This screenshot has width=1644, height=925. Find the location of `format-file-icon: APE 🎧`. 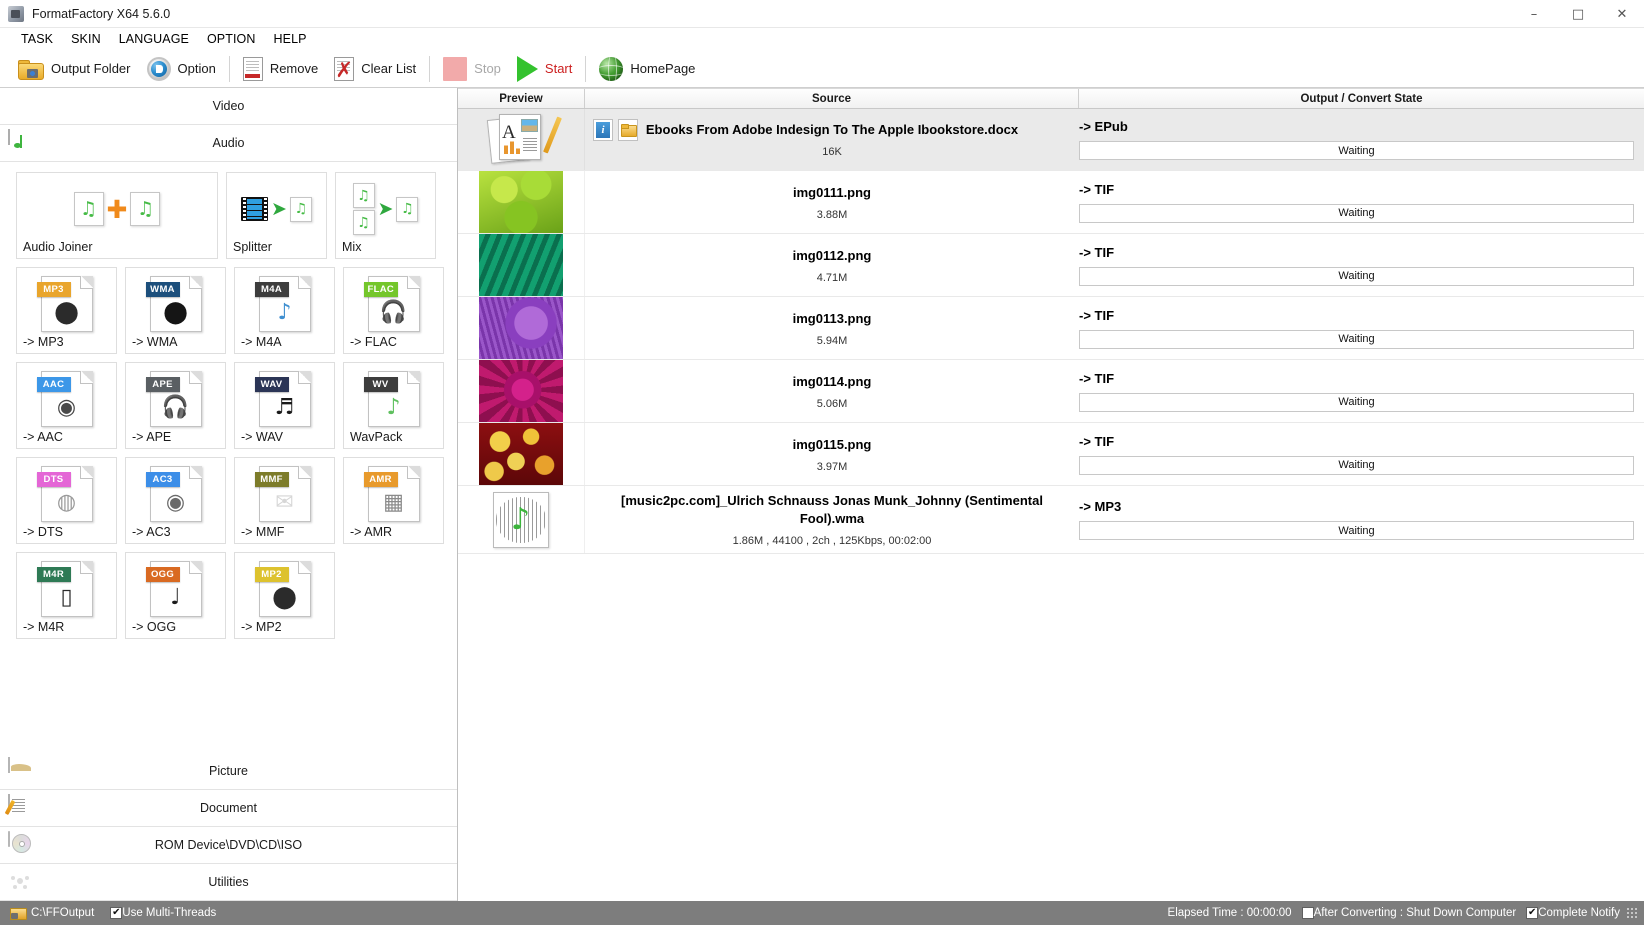

format-file-icon: APE 🎧 is located at coordinates (175, 399).